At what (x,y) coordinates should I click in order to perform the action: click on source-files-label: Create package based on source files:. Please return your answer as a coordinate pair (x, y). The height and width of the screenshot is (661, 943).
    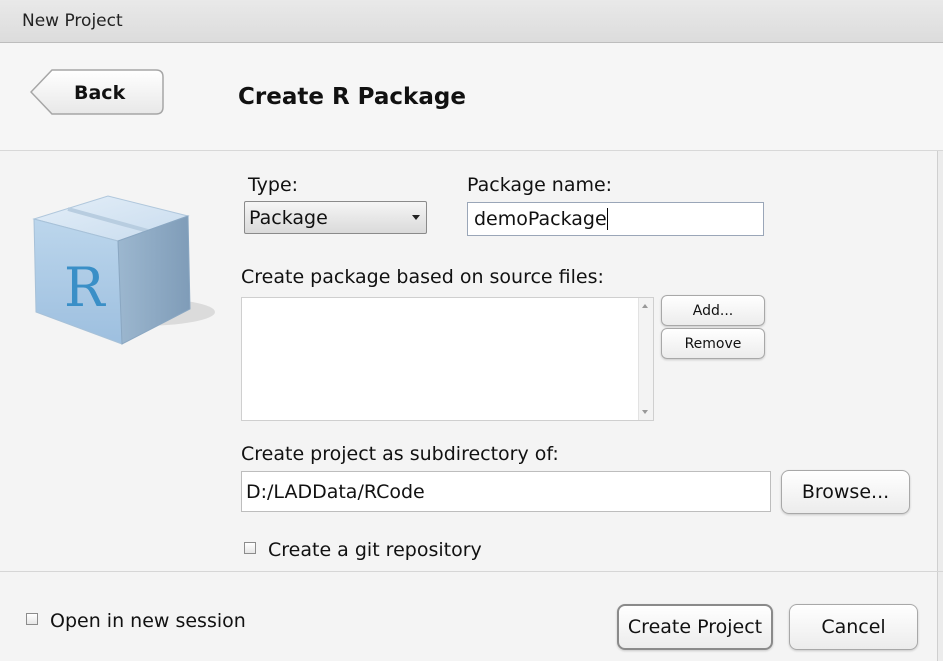
    Looking at the image, I should click on (422, 277).